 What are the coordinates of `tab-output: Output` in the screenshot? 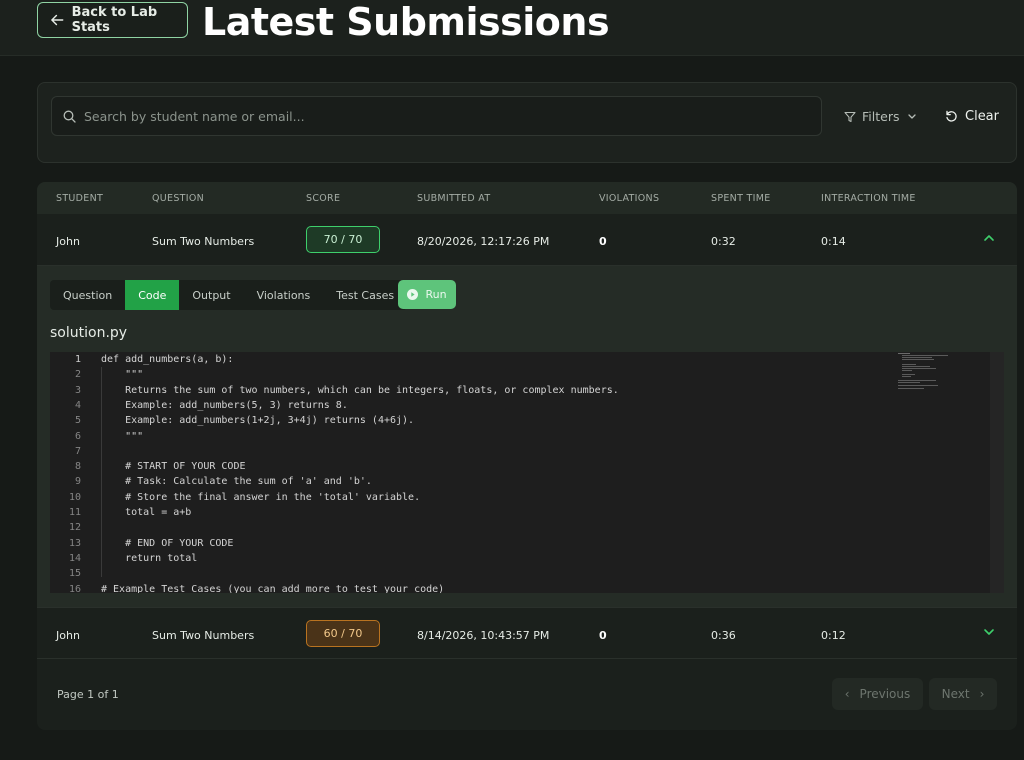 It's located at (211, 295).